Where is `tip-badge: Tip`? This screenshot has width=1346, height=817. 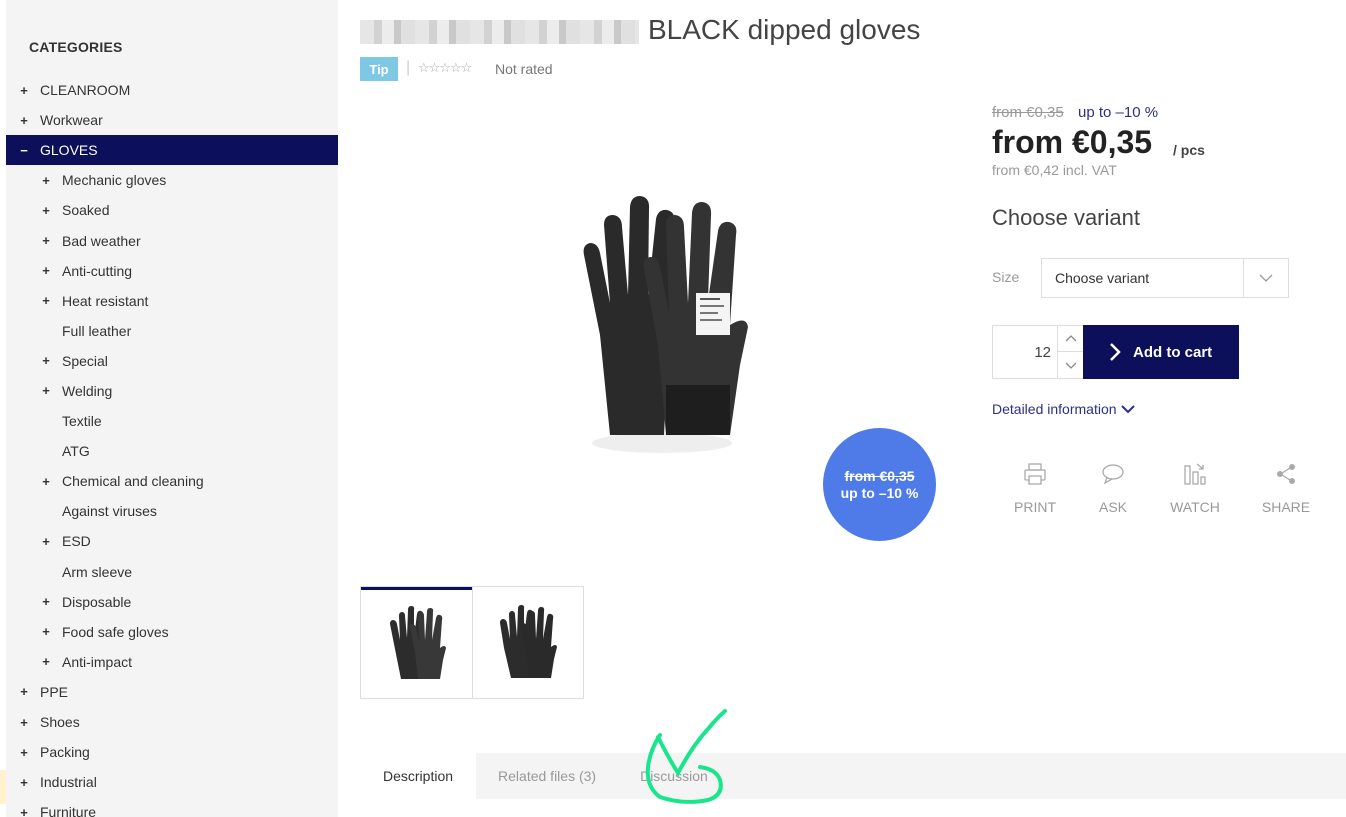 tip-badge: Tip is located at coordinates (379, 69).